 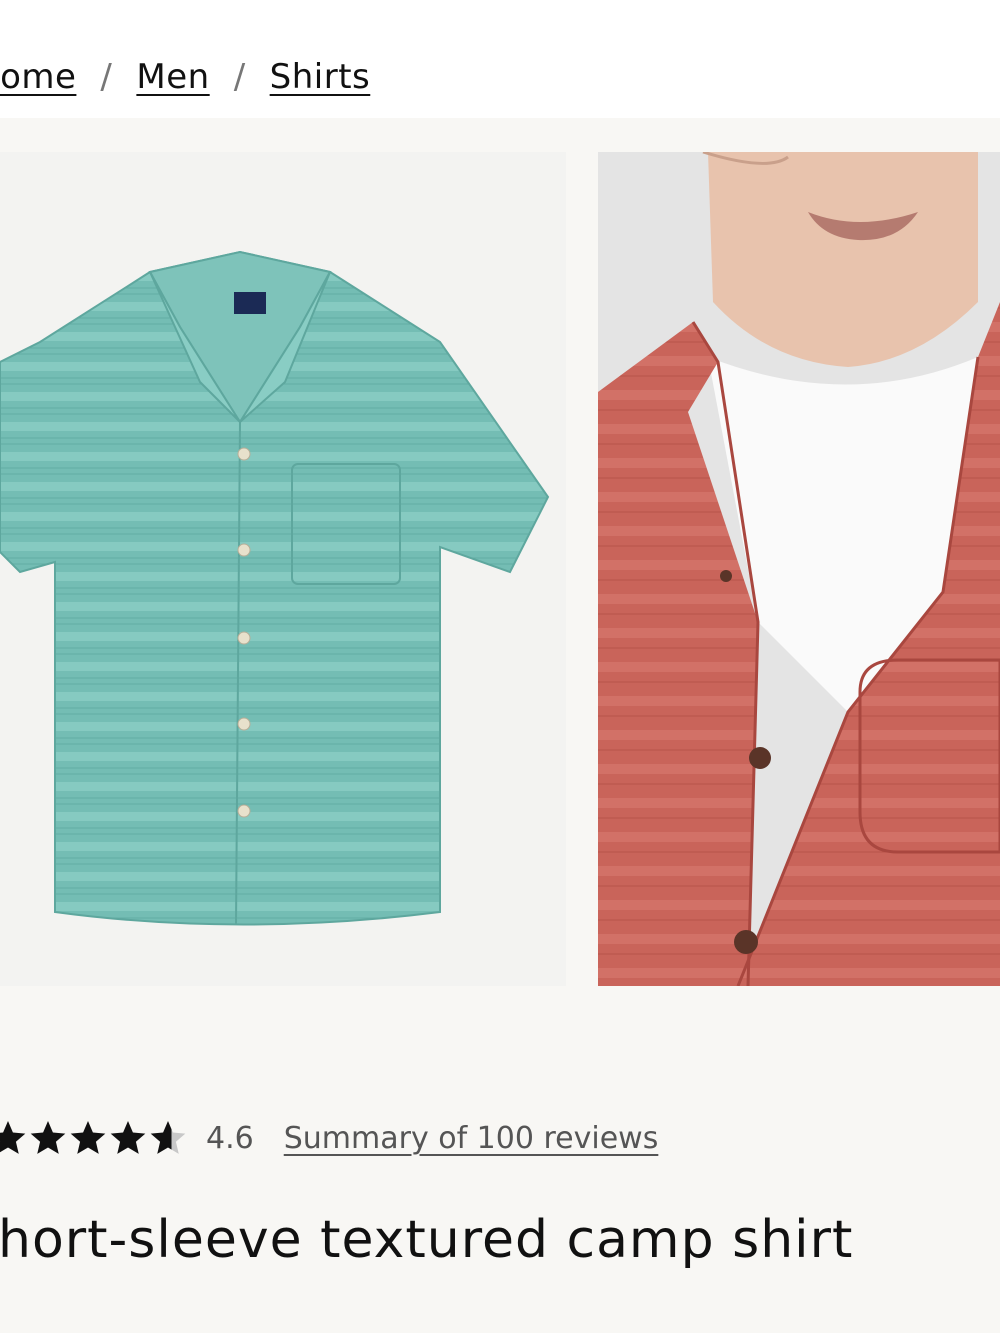 What do you see at coordinates (230, 1138) in the screenshot?
I see `rating-value: 4.6` at bounding box center [230, 1138].